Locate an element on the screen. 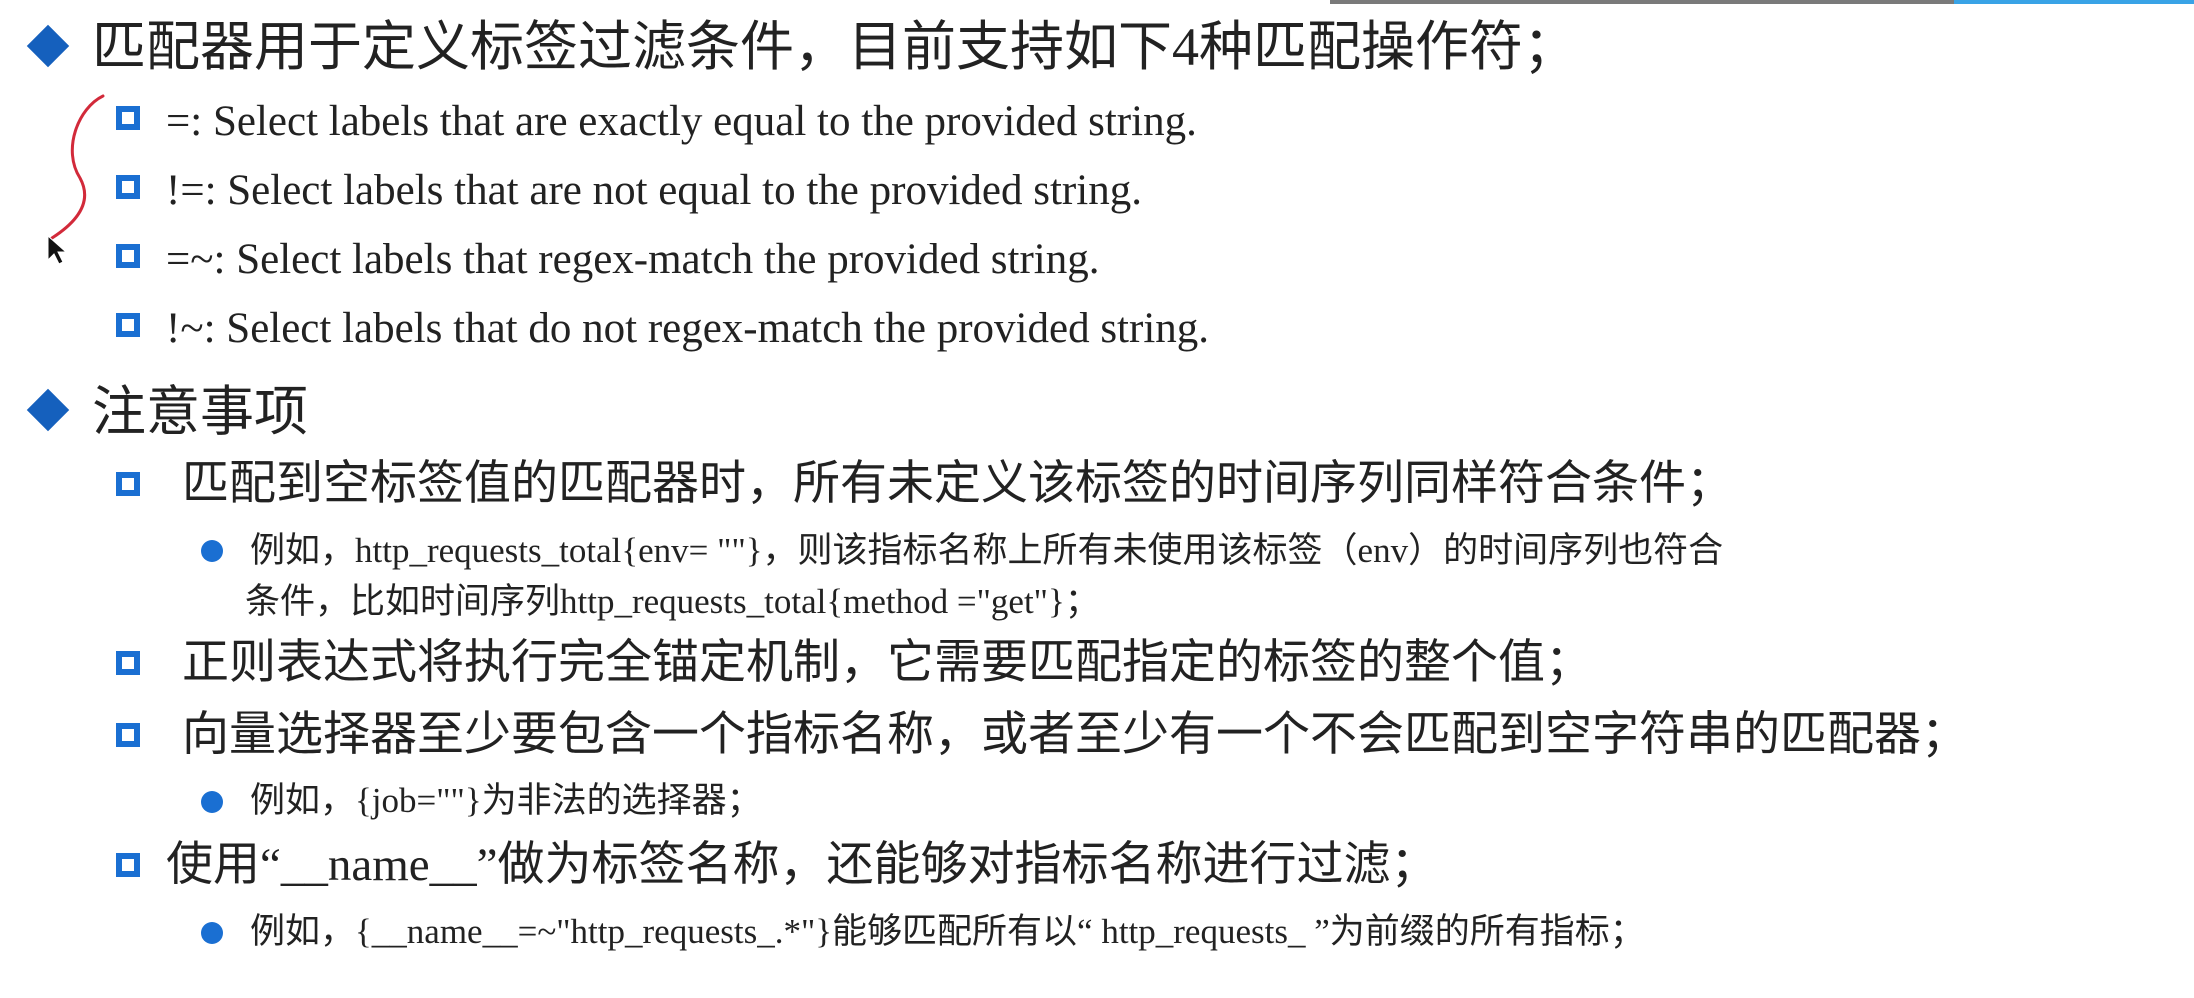 Image resolution: width=2194 pixels, height=998 pixels. mouse-cursor-icon is located at coordinates (57, 249).